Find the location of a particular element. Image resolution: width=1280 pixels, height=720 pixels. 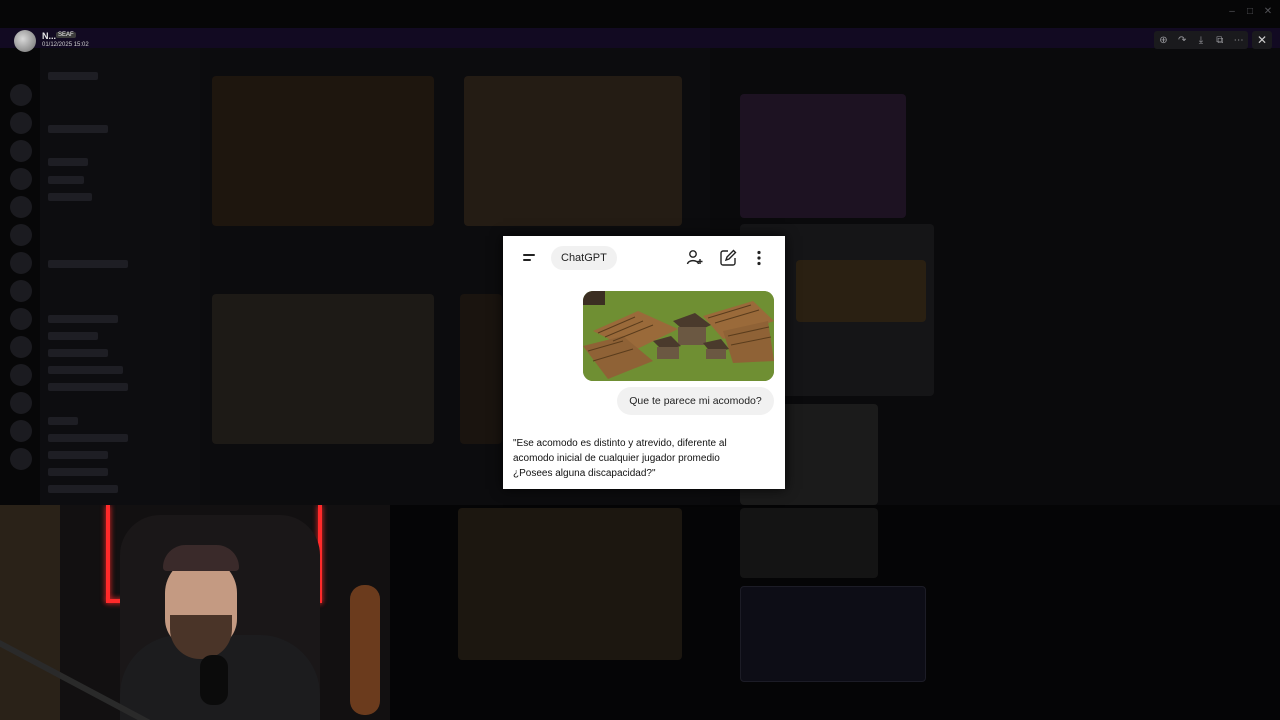

more-vertical-icon is located at coordinates (759, 258).